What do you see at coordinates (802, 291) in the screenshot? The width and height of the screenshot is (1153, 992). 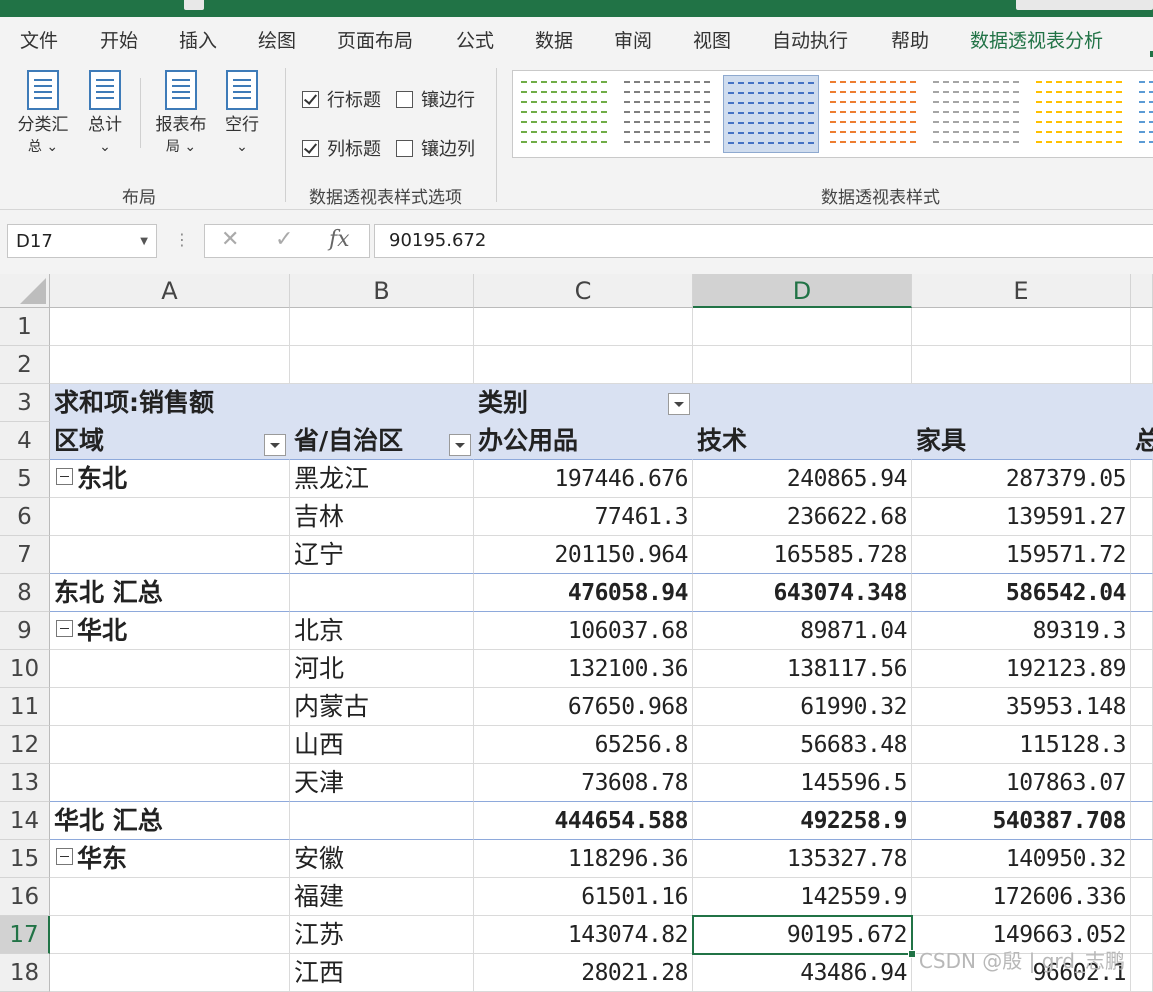 I see `column-header-D: D` at bounding box center [802, 291].